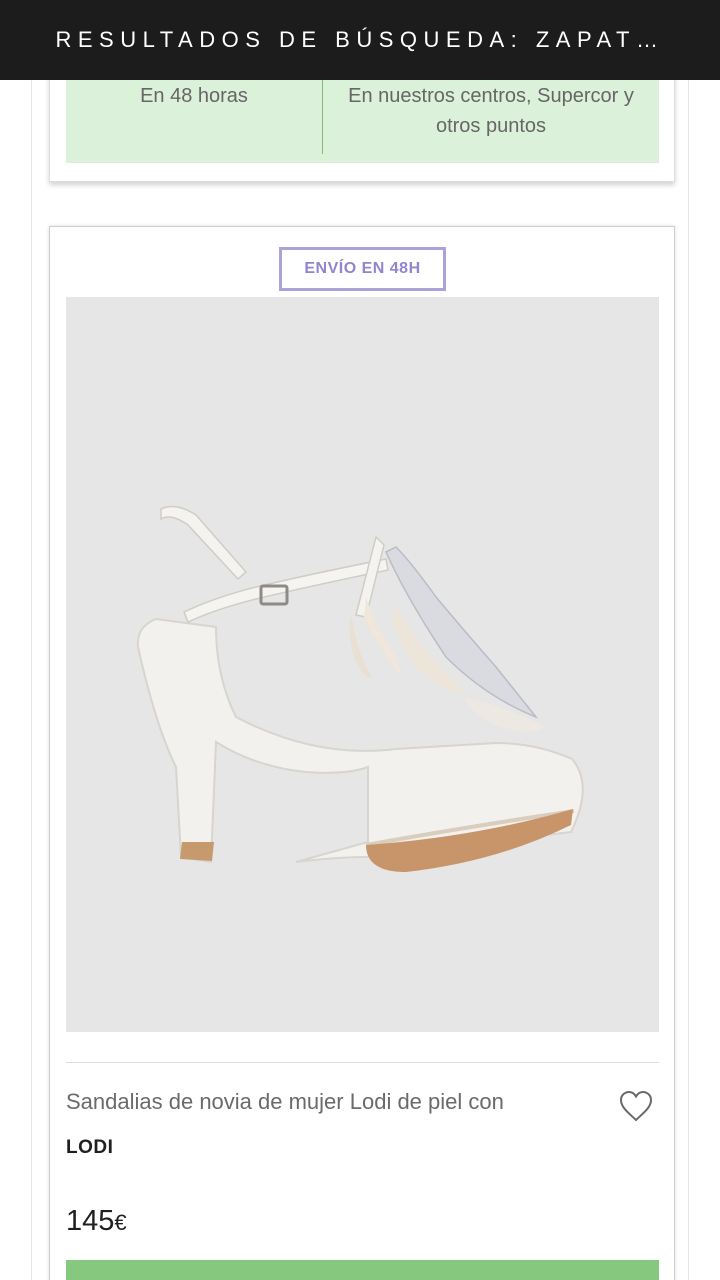  I want to click on currency-symbol: €, so click(120, 1222).